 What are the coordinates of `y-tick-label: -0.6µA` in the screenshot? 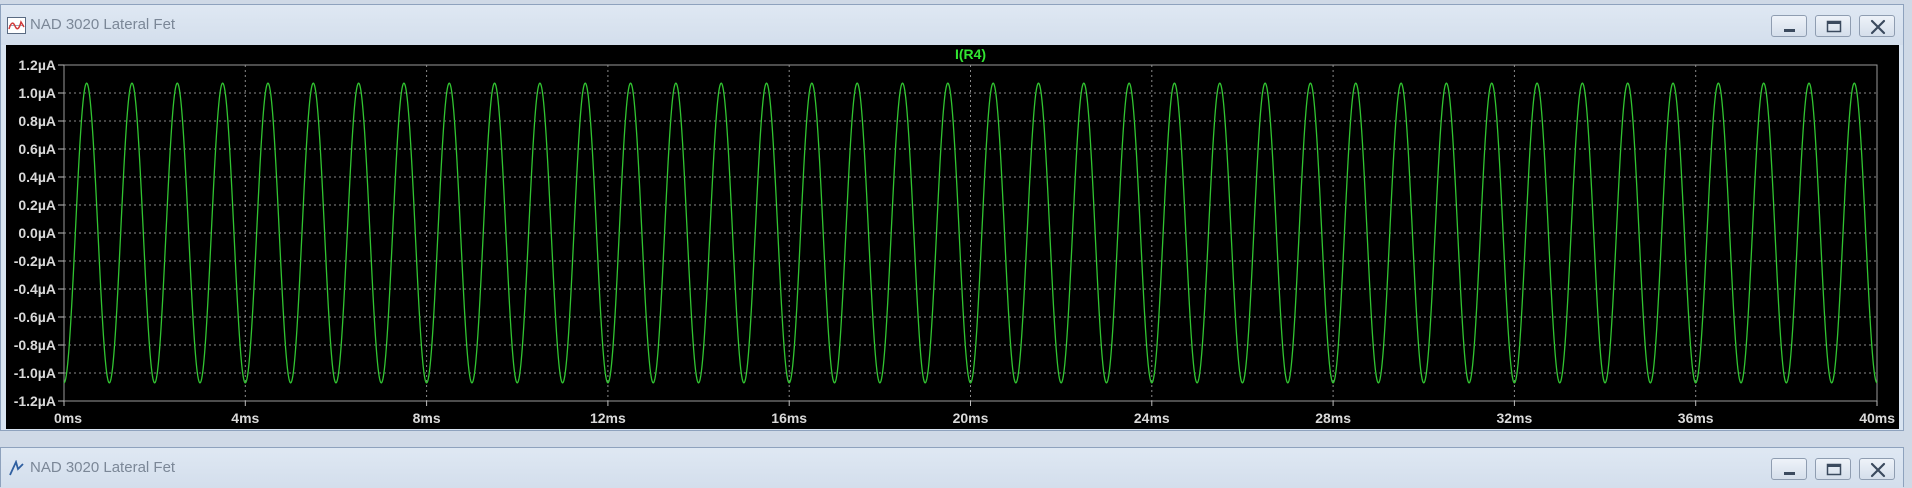 It's located at (35, 317).